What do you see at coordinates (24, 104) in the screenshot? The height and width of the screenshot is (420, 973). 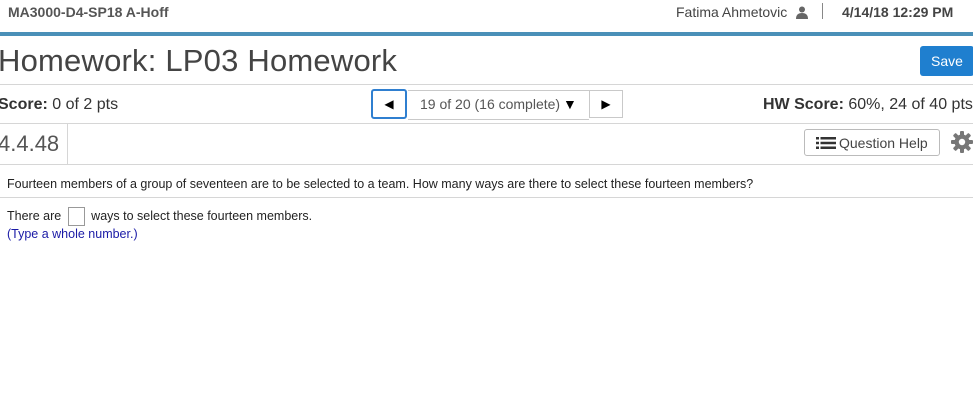 I see `score-label: Score:` at bounding box center [24, 104].